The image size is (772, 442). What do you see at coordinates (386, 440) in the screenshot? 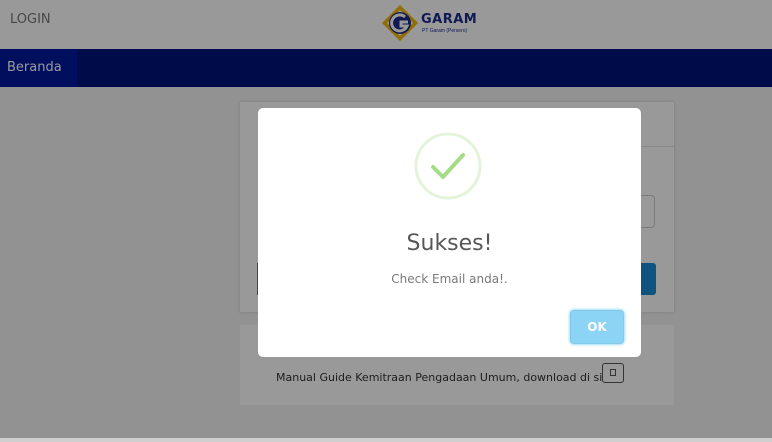
I see `bottom-strip` at bounding box center [386, 440].